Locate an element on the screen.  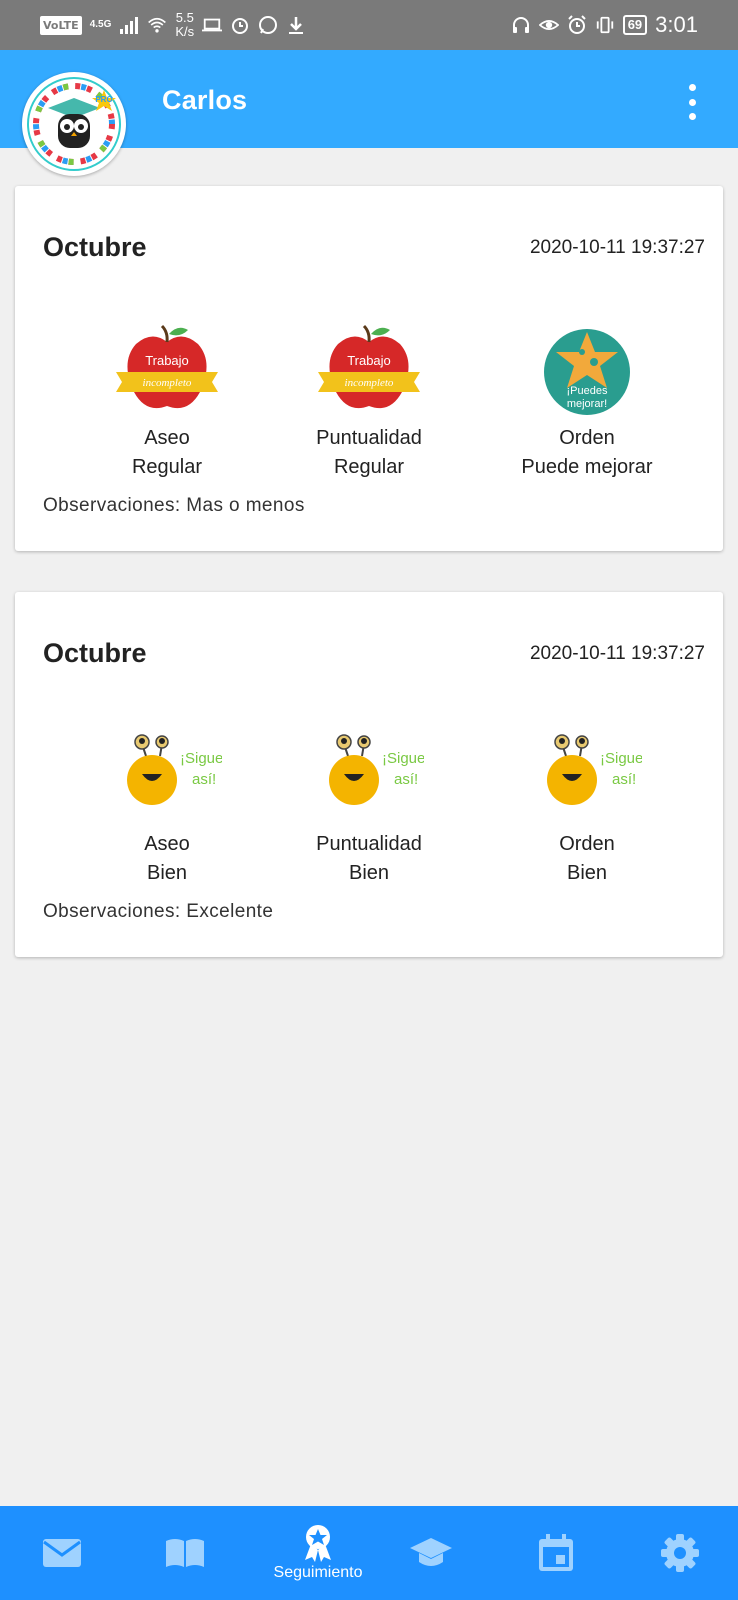
overflow-menu-button is located at coordinates (692, 102).